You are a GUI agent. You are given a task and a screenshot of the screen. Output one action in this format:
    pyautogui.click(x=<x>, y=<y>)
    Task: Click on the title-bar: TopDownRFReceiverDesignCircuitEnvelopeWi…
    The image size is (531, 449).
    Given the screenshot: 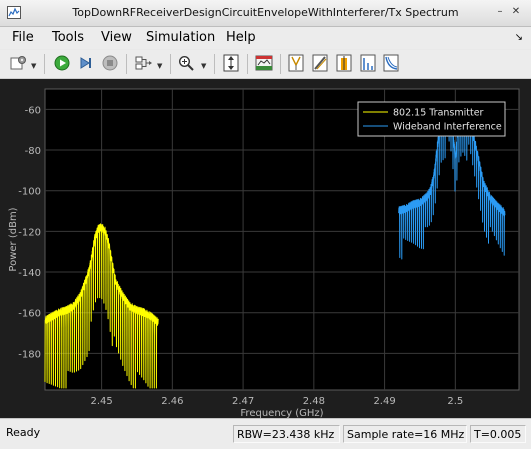 What is the action you would take?
    pyautogui.click(x=265, y=13)
    